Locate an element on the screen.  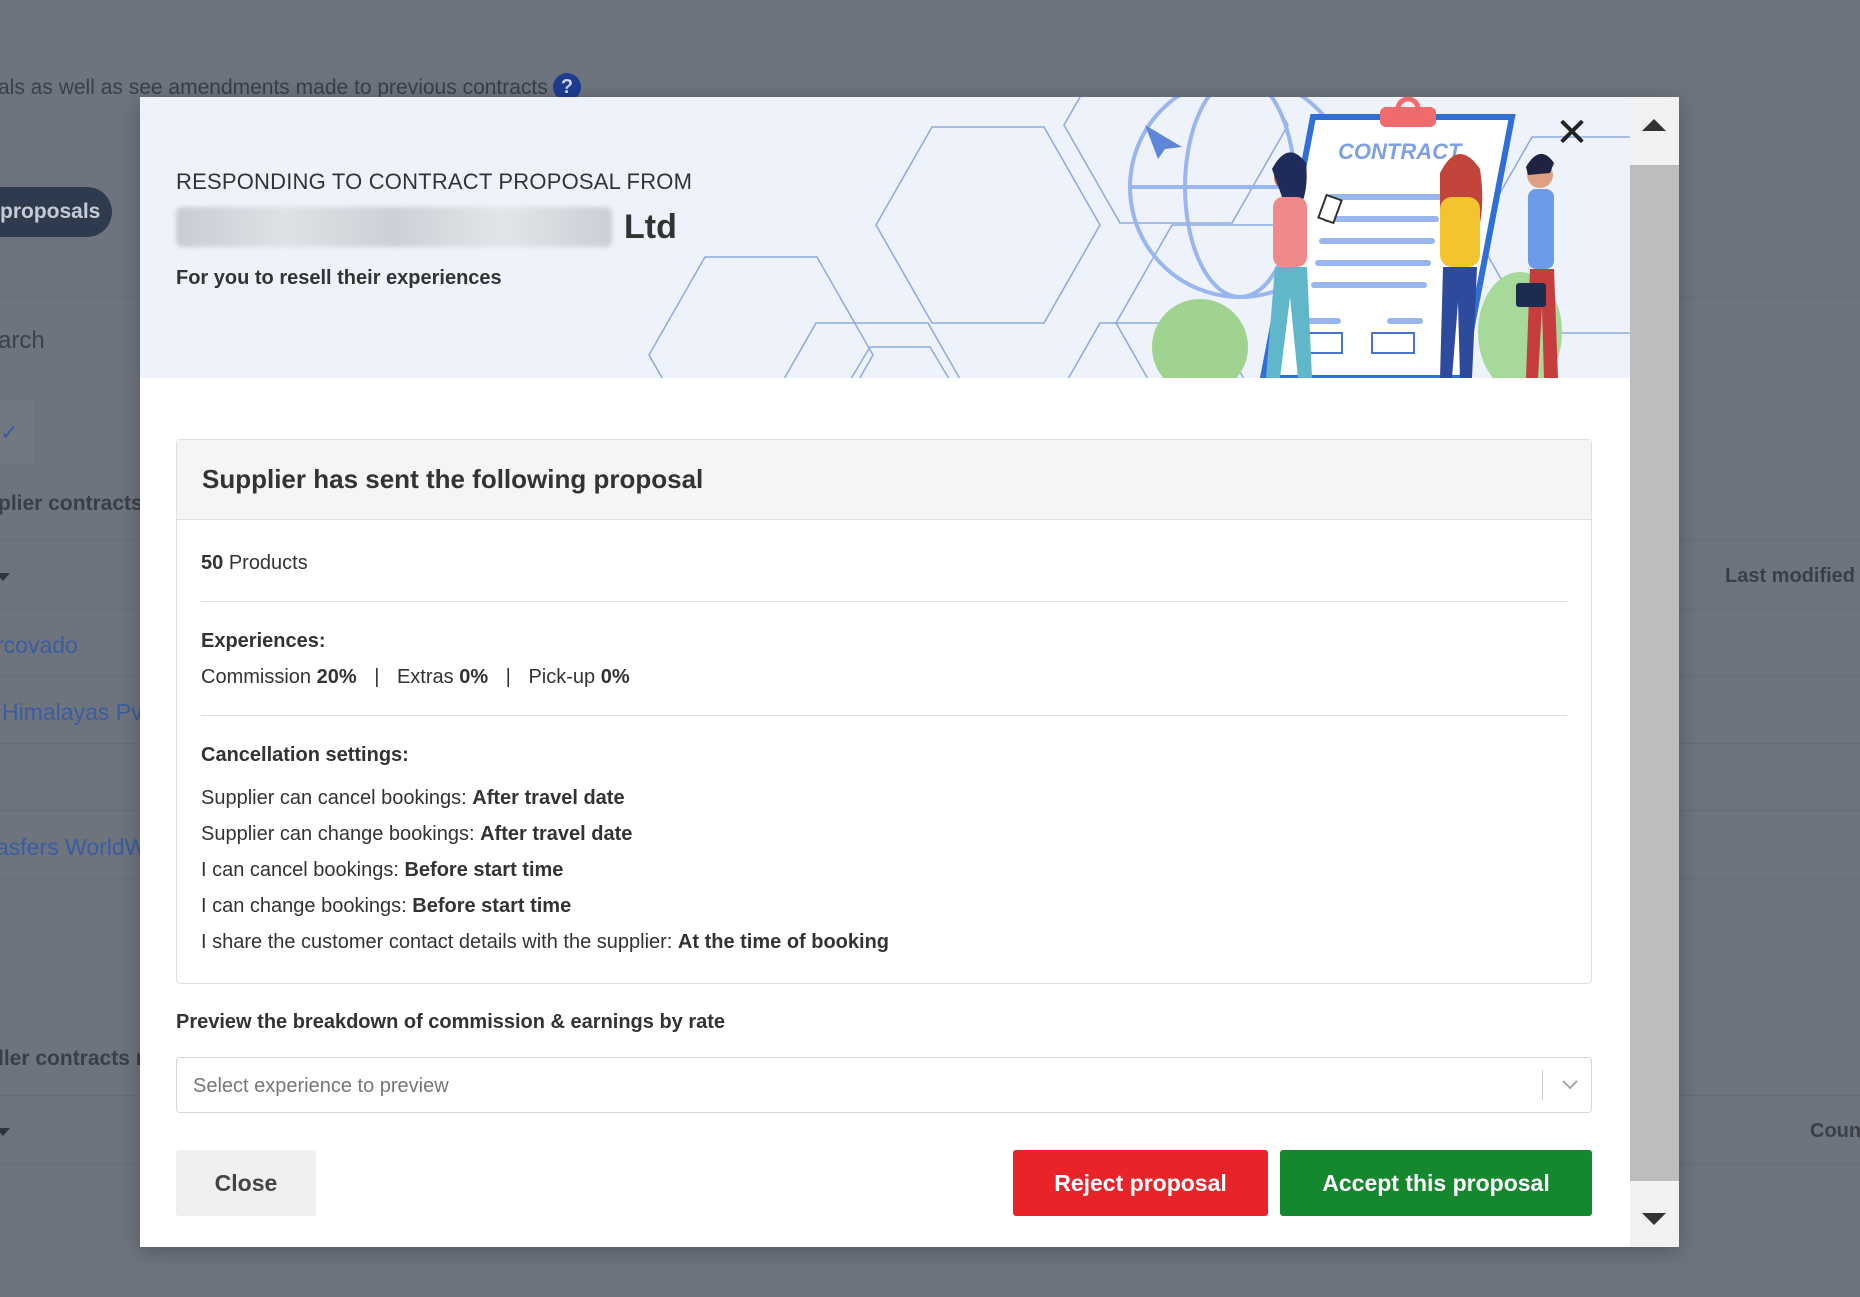
bg-row-link: Himalayas Pvt is located at coordinates (75, 712).